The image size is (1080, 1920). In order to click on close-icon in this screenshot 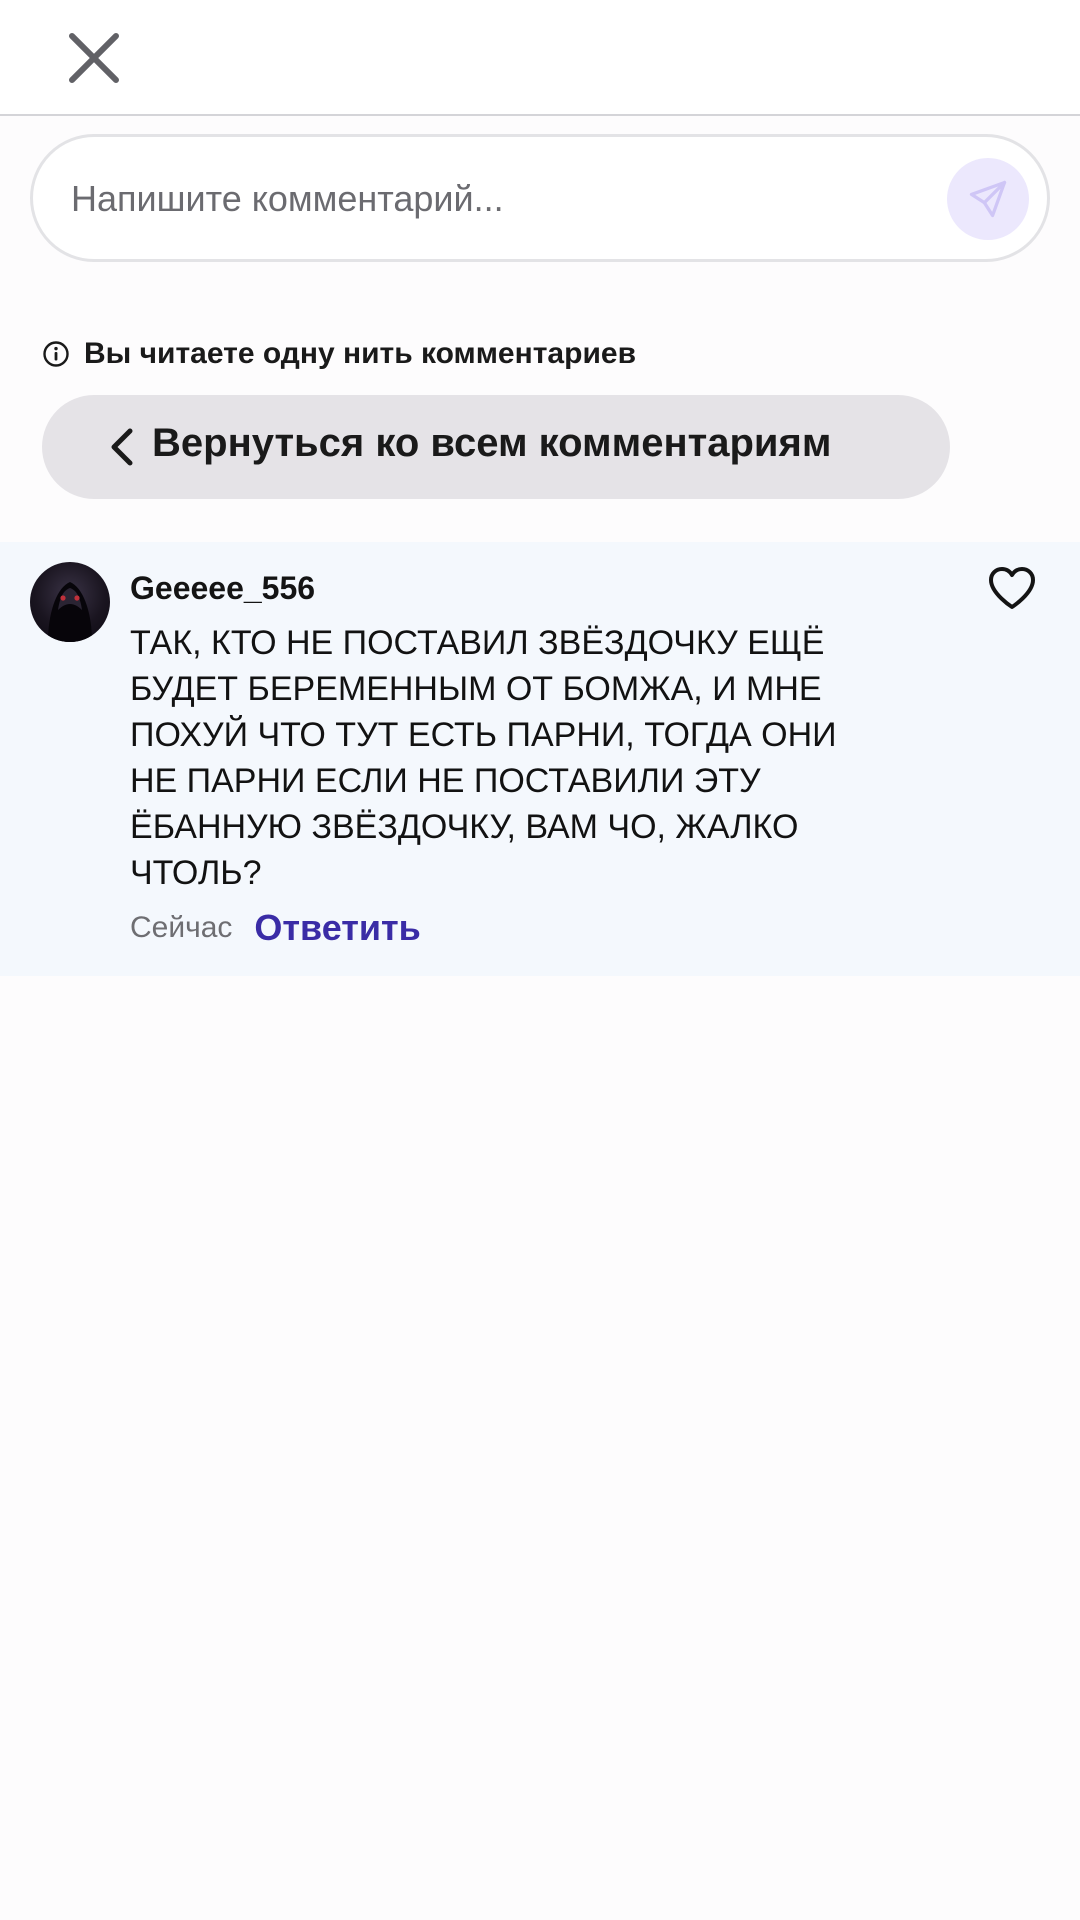, I will do `click(94, 58)`.